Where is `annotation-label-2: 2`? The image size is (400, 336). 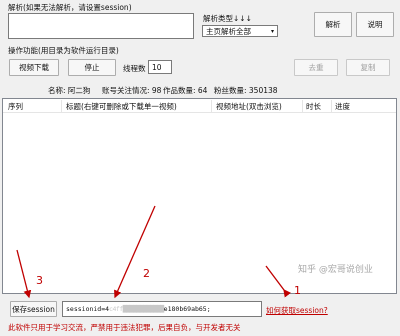
annotation-label-2: 2 is located at coordinates (146, 273).